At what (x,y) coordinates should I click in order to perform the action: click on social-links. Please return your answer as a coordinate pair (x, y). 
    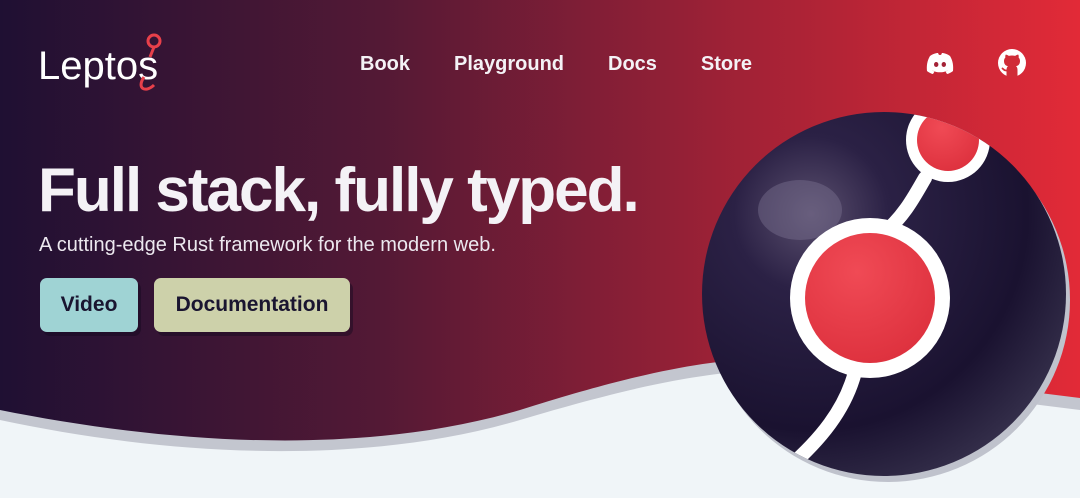
    Looking at the image, I should click on (976, 63).